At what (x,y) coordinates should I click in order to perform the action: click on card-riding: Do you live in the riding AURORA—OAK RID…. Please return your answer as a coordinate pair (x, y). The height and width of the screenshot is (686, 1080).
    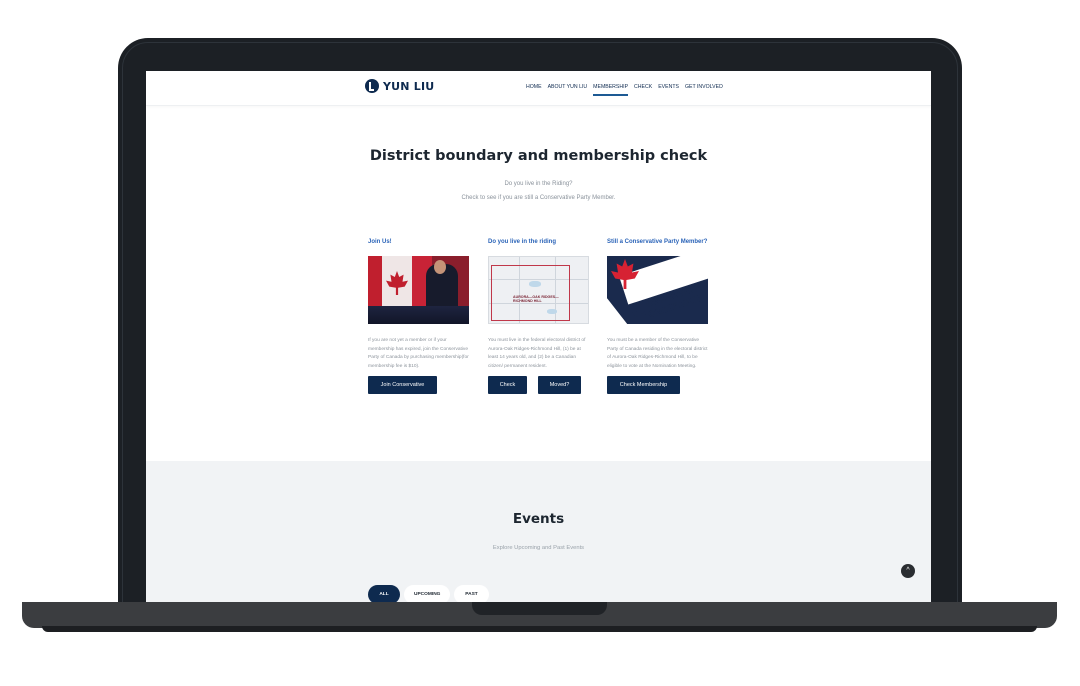
    Looking at the image, I should click on (539, 316).